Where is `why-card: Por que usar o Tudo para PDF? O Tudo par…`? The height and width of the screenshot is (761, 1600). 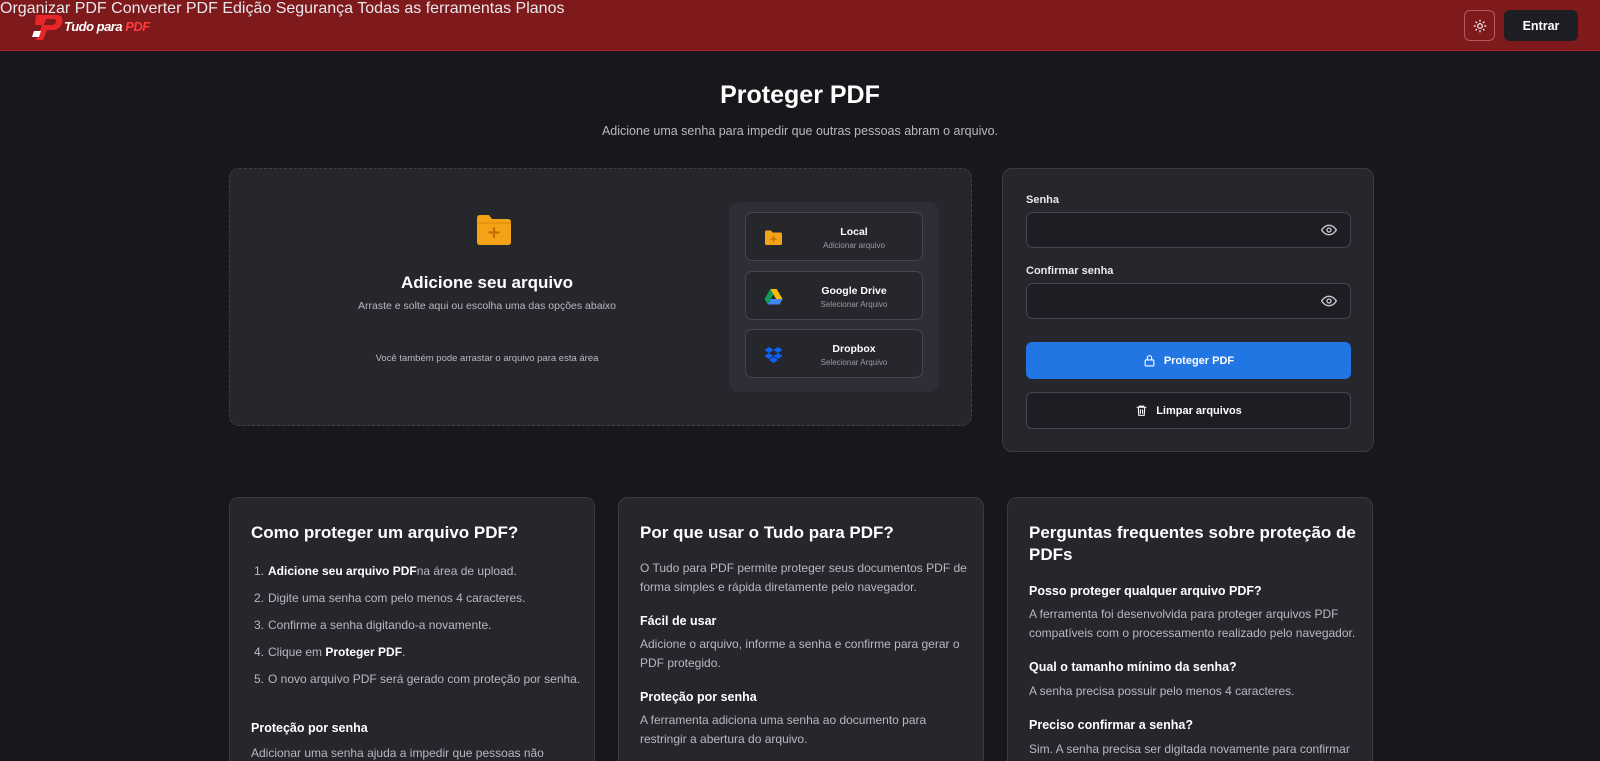
why-card: Por que usar o Tudo para PDF? O Tudo par… is located at coordinates (801, 629).